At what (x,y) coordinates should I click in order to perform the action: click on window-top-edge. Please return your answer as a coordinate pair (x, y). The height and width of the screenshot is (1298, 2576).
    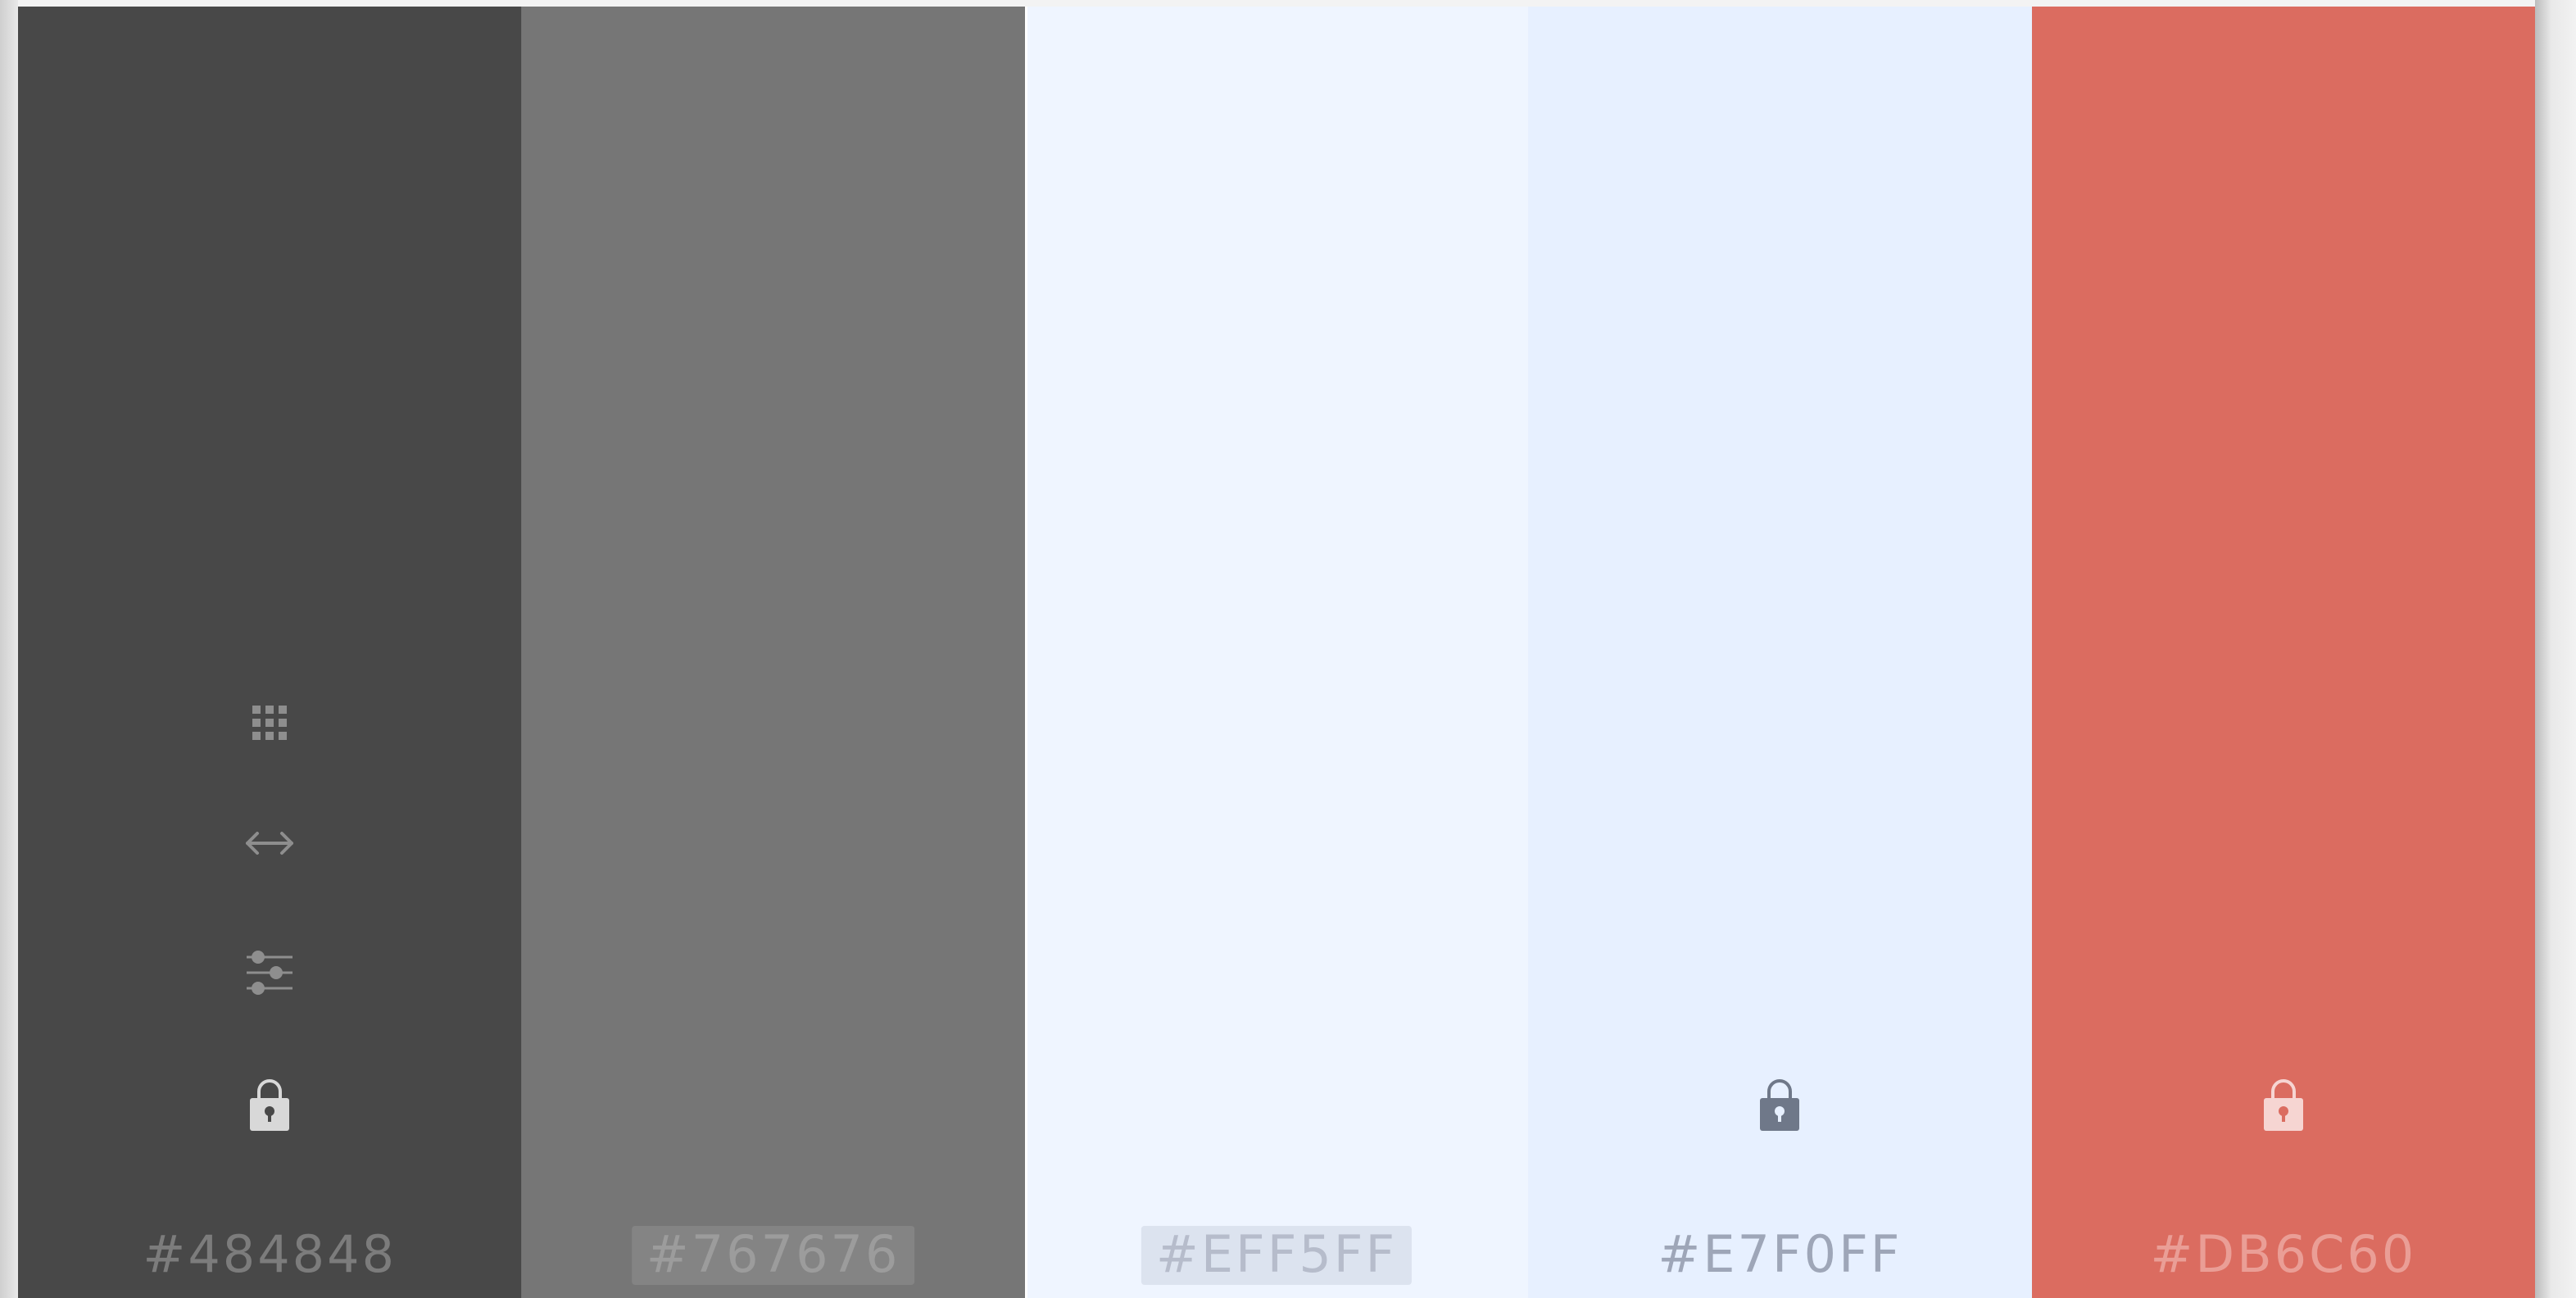
    Looking at the image, I should click on (1288, 3).